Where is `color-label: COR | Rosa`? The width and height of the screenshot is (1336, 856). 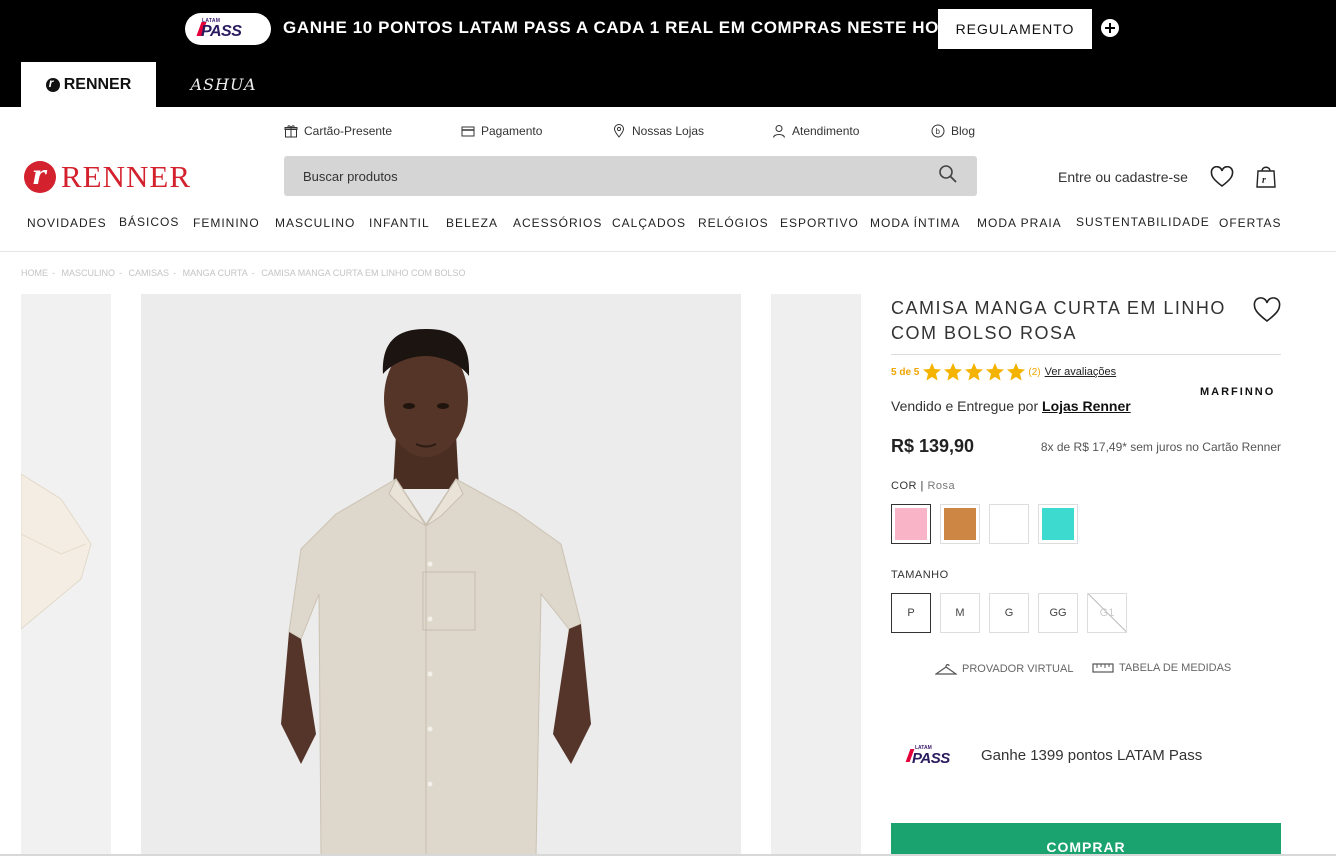
color-label: COR | Rosa is located at coordinates (923, 486).